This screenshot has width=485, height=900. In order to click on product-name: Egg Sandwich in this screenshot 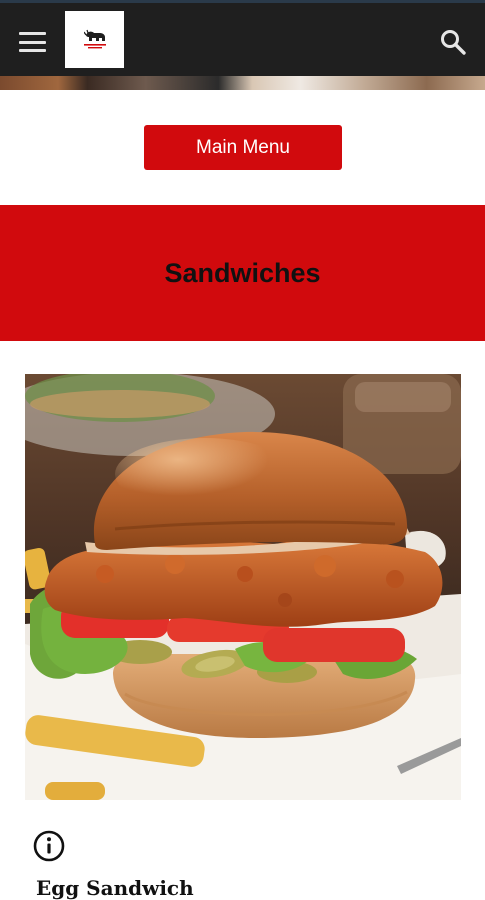, I will do `click(115, 888)`.